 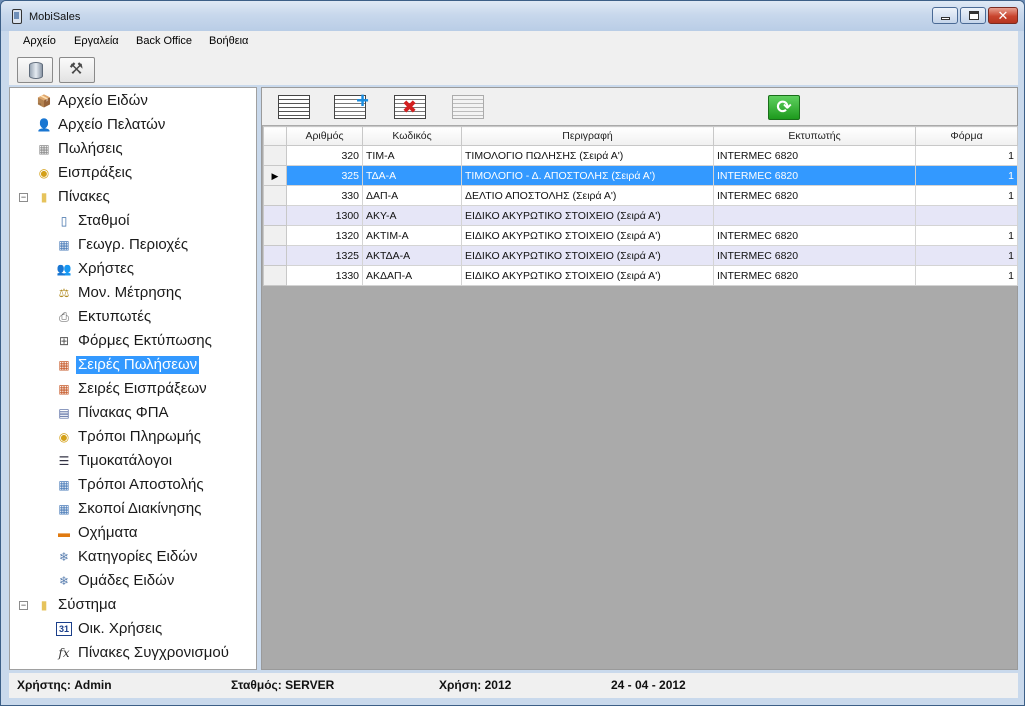 What do you see at coordinates (412, 175) in the screenshot?
I see `cell-code: ΤΔΑ-Α` at bounding box center [412, 175].